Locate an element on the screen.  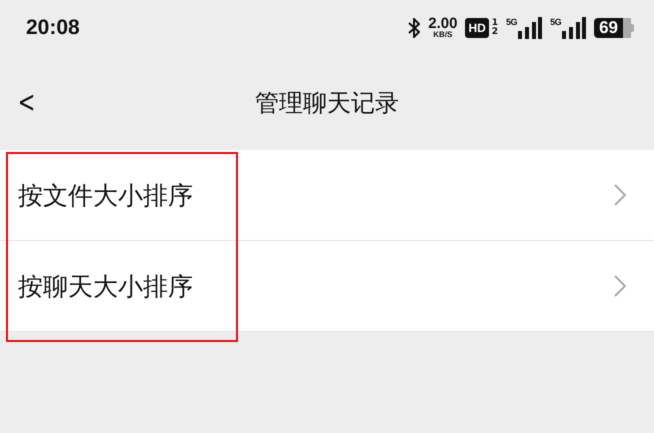
hd-badge: HD is located at coordinates (477, 28).